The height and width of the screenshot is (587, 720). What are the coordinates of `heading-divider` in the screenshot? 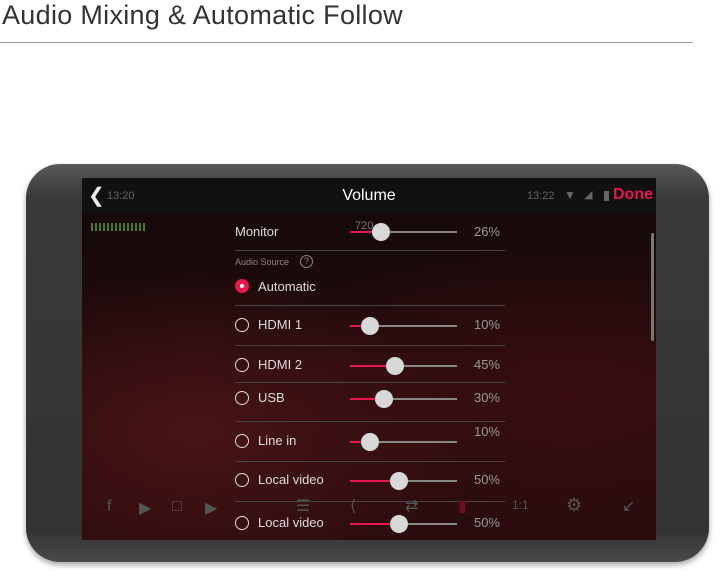 It's located at (346, 42).